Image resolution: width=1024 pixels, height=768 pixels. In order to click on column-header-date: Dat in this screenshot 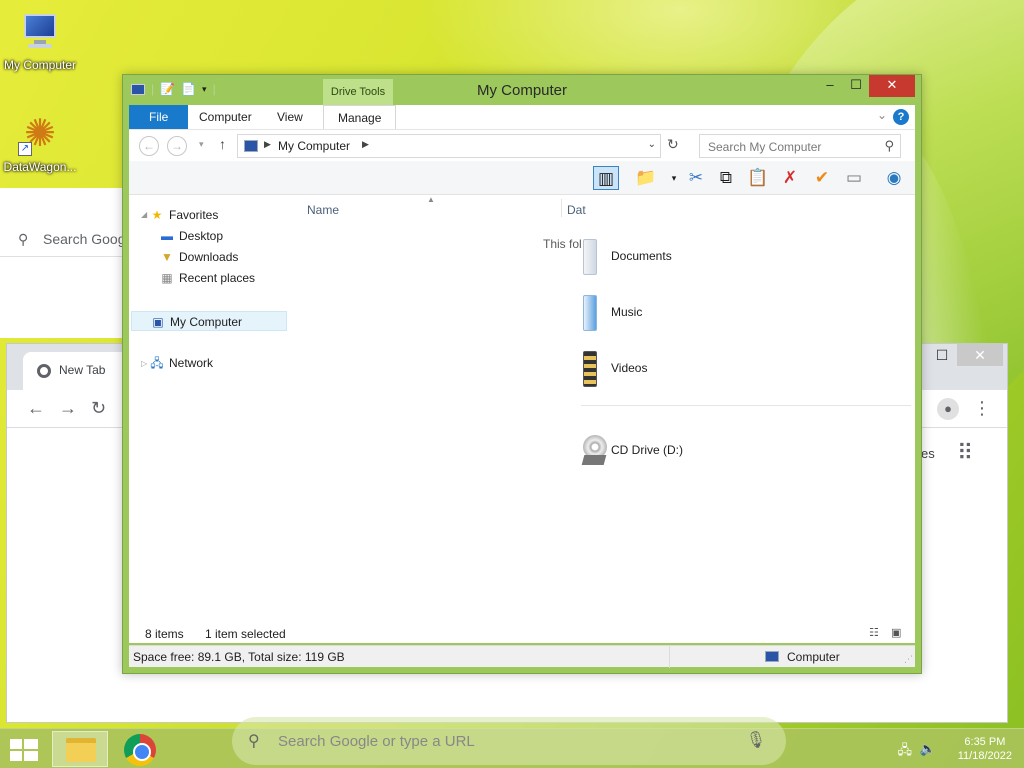, I will do `click(576, 210)`.